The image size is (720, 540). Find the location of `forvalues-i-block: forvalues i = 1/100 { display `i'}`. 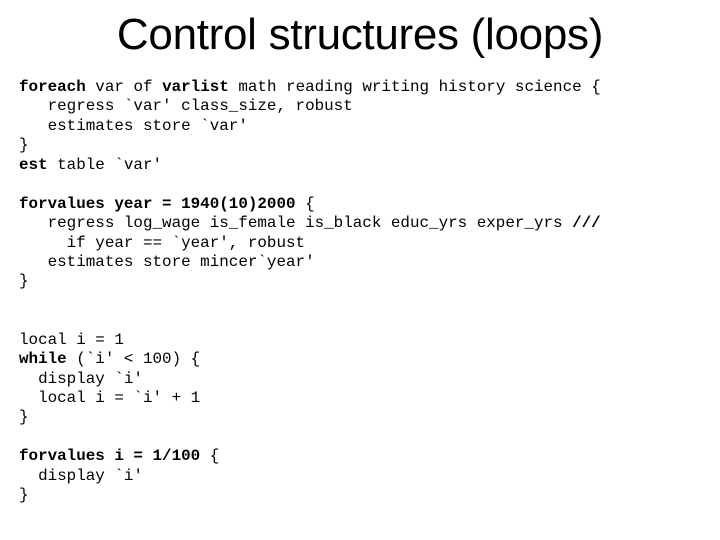

forvalues-i-block: forvalues i = 1/100 { display `i'} is located at coordinates (310, 476).